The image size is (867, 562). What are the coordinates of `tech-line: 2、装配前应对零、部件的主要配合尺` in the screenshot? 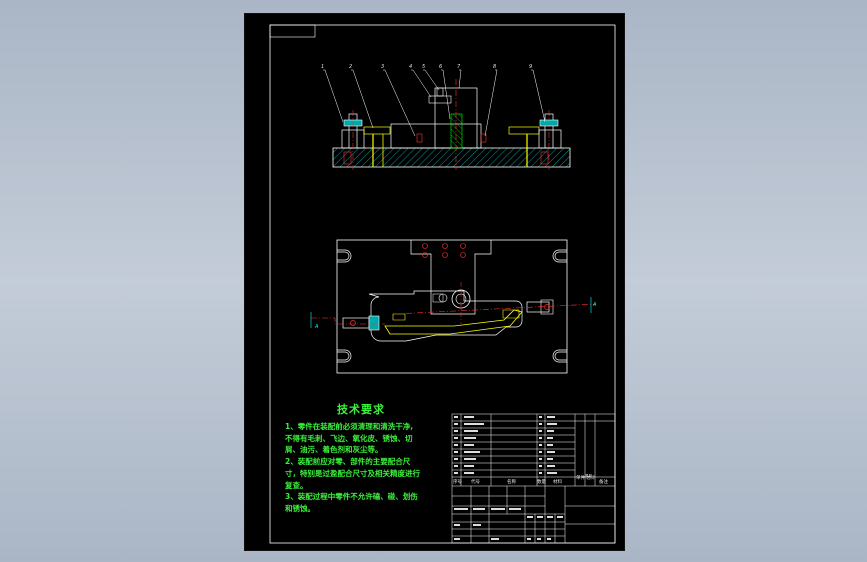 It's located at (348, 462).